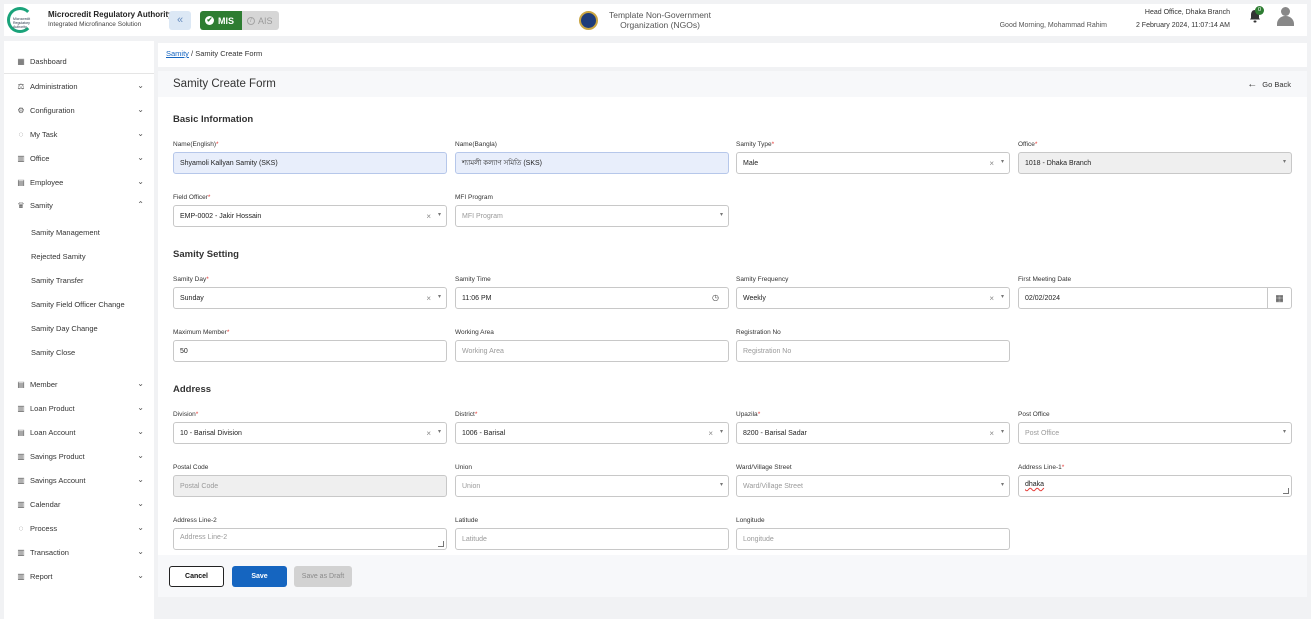 The height and width of the screenshot is (619, 1311). I want to click on samity-time-input: 11:06 PM ◷, so click(592, 298).